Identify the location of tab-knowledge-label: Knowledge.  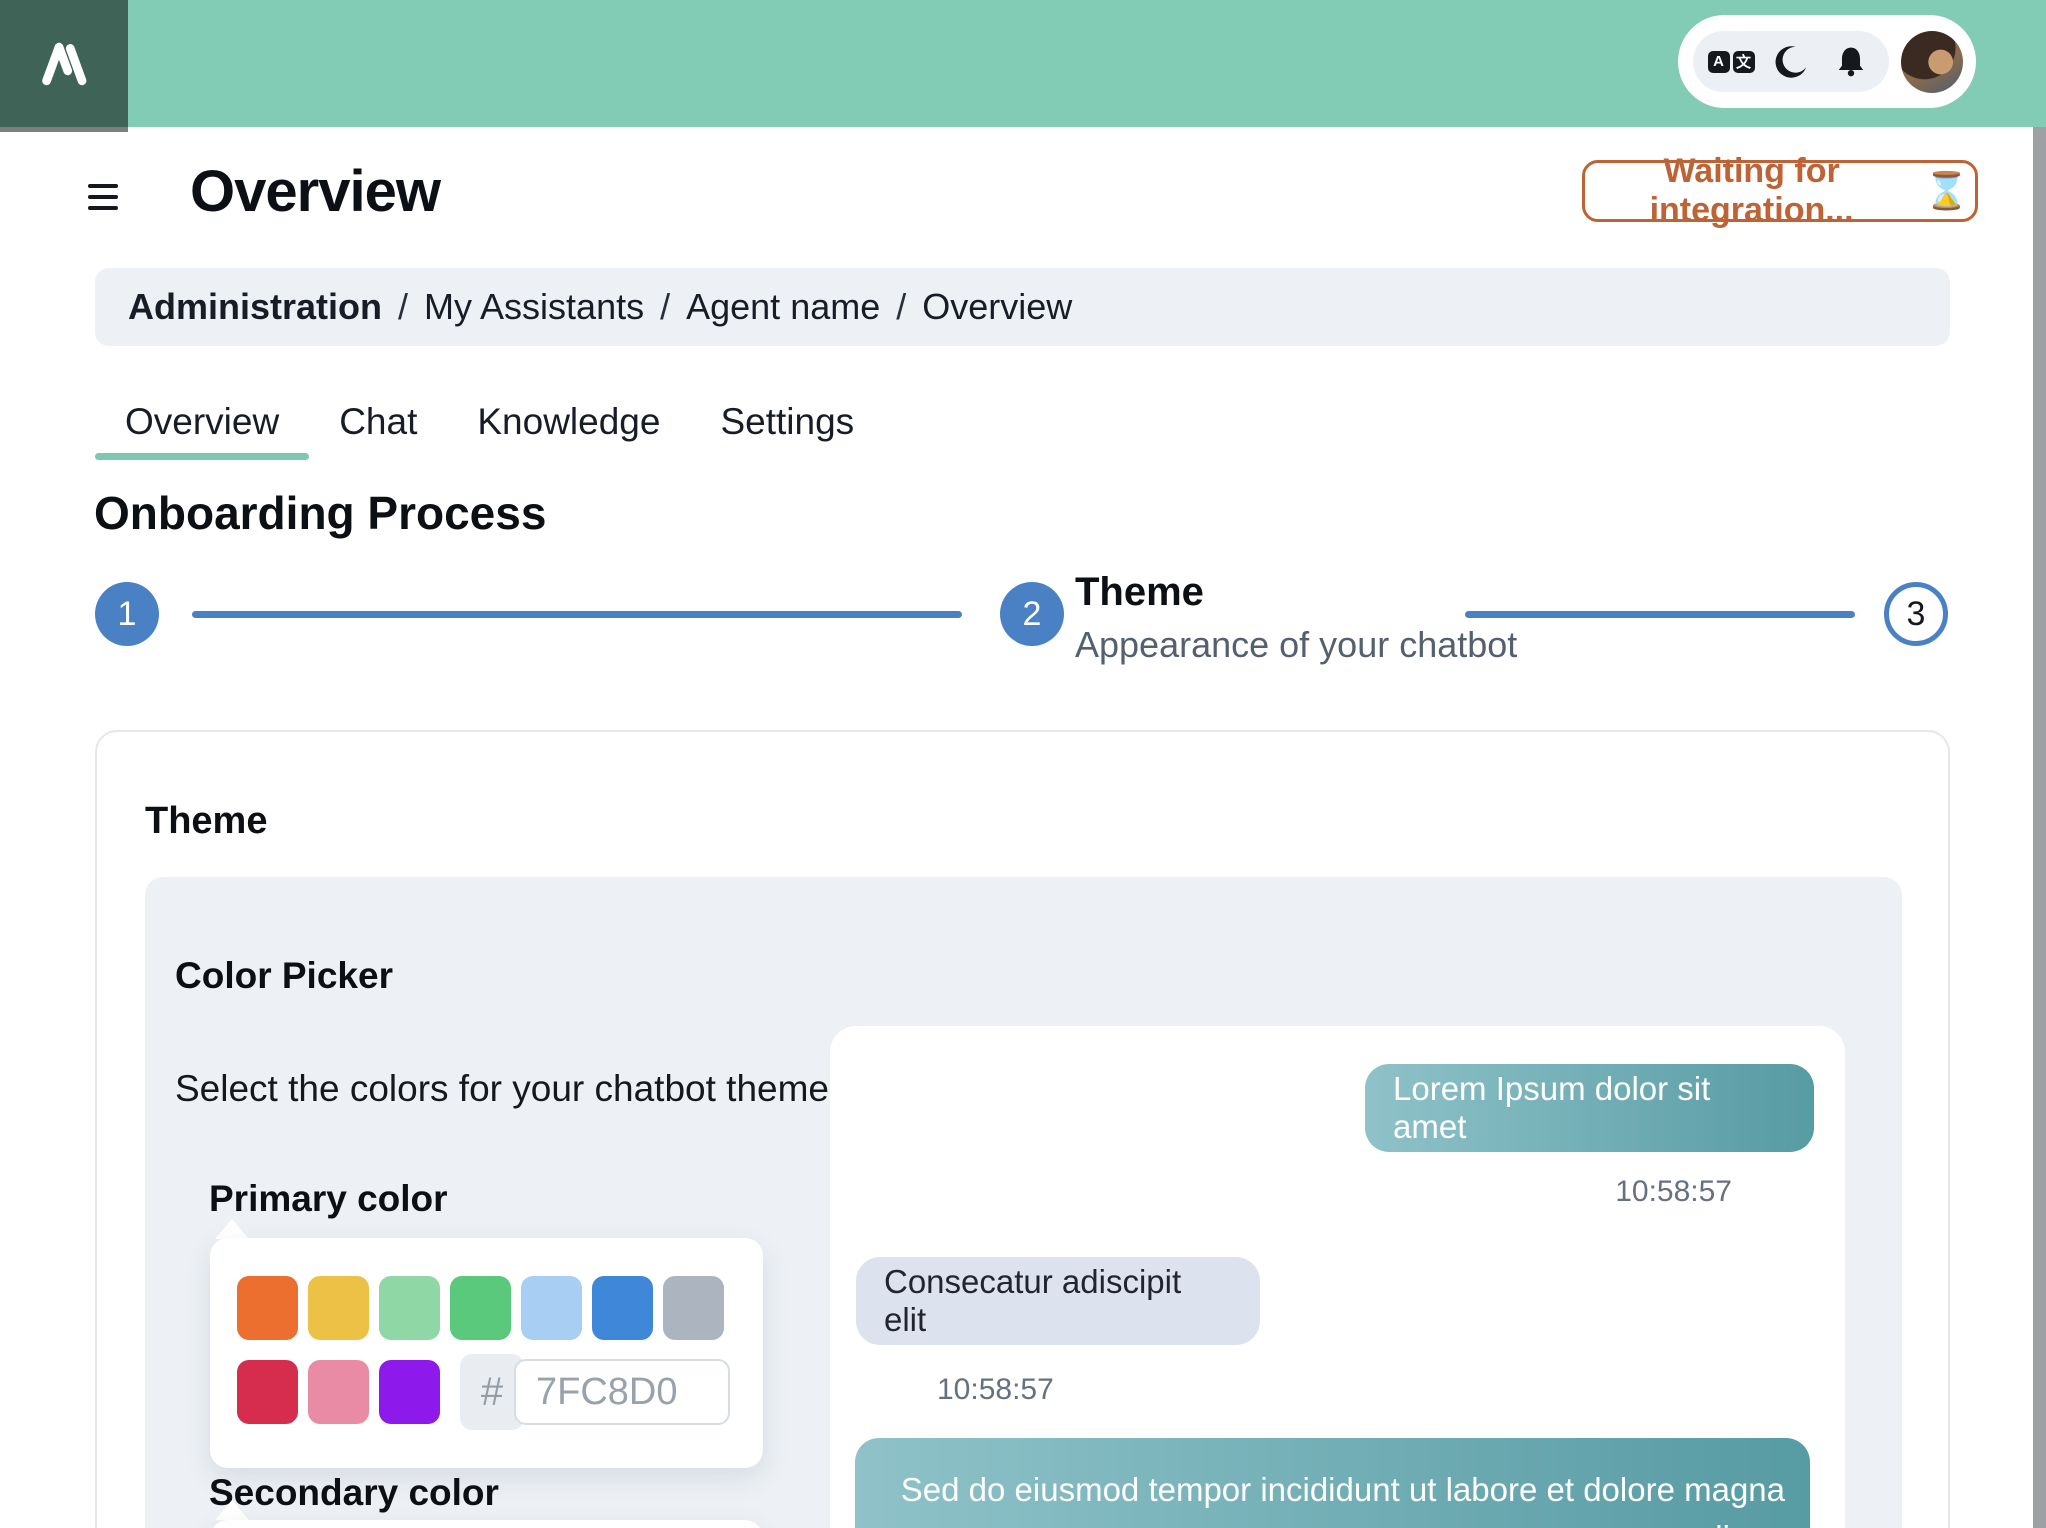
(569, 421).